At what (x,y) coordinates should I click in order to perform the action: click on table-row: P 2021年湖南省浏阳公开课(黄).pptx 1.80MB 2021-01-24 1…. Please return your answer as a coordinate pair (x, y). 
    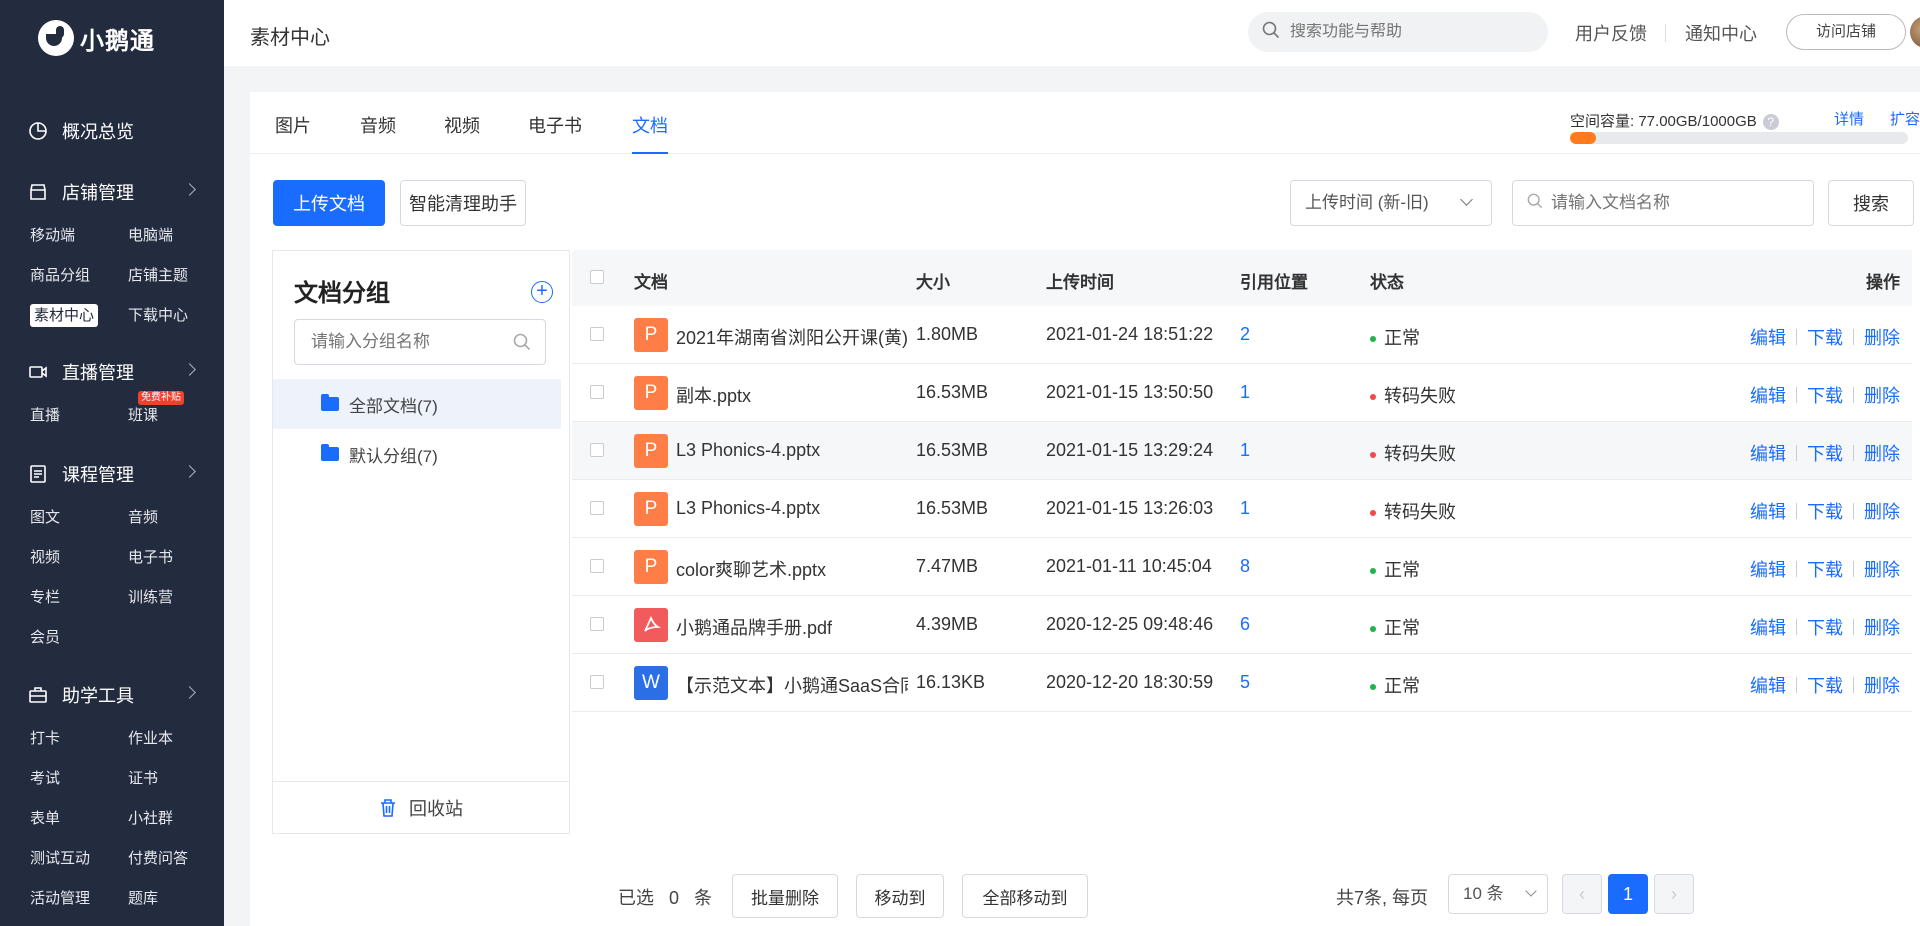
    Looking at the image, I should click on (1242, 335).